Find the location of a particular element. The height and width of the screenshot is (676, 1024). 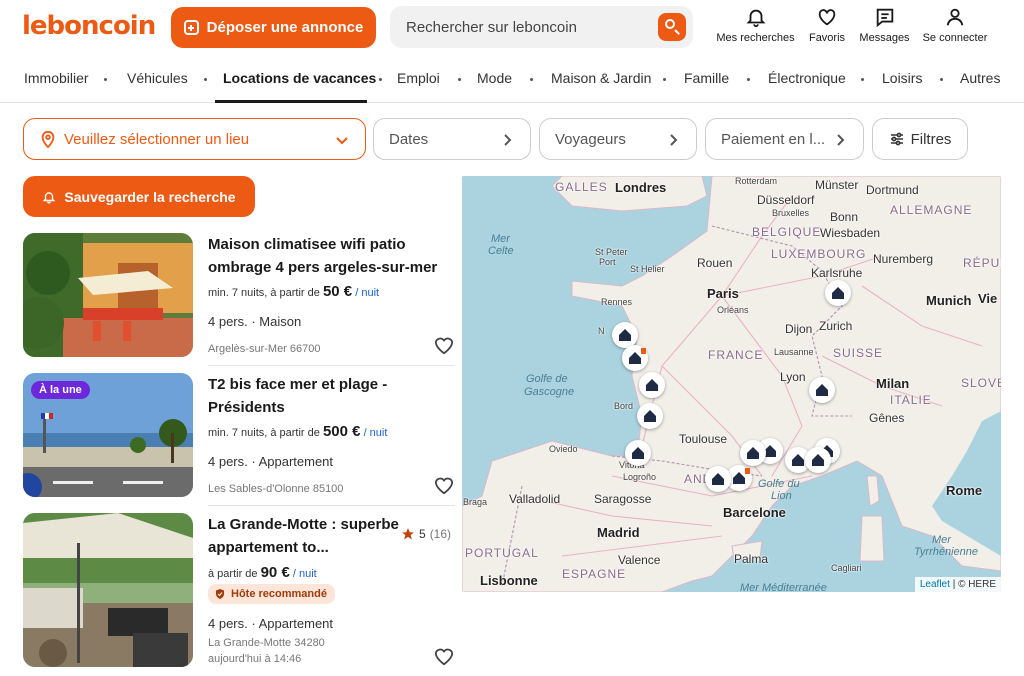

sliders-icon is located at coordinates (896, 139).